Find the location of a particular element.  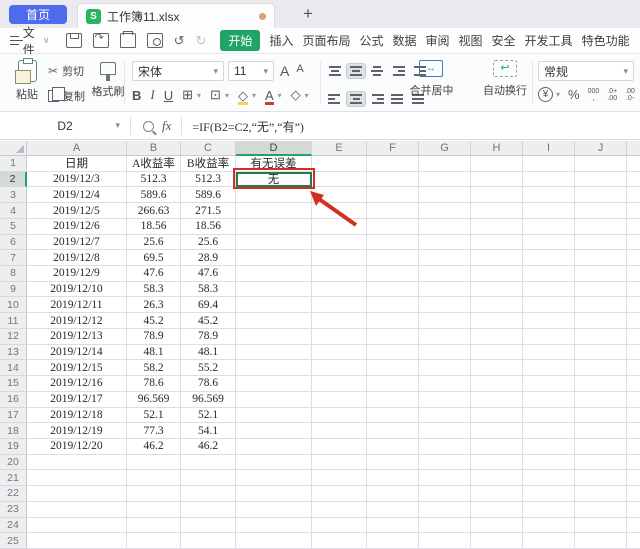

cell-I17 is located at coordinates (549, 415).